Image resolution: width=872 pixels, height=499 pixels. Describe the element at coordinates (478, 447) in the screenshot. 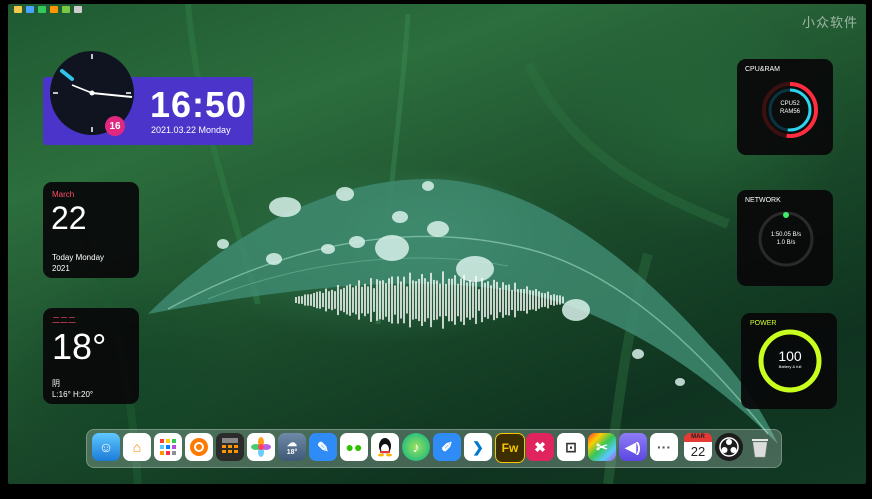

I see `vscode-icon: ❯` at that location.